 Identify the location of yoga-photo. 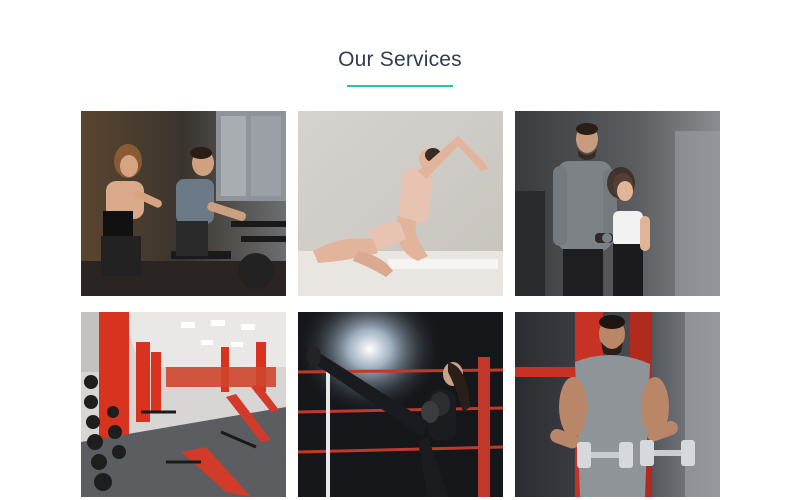
(400, 203).